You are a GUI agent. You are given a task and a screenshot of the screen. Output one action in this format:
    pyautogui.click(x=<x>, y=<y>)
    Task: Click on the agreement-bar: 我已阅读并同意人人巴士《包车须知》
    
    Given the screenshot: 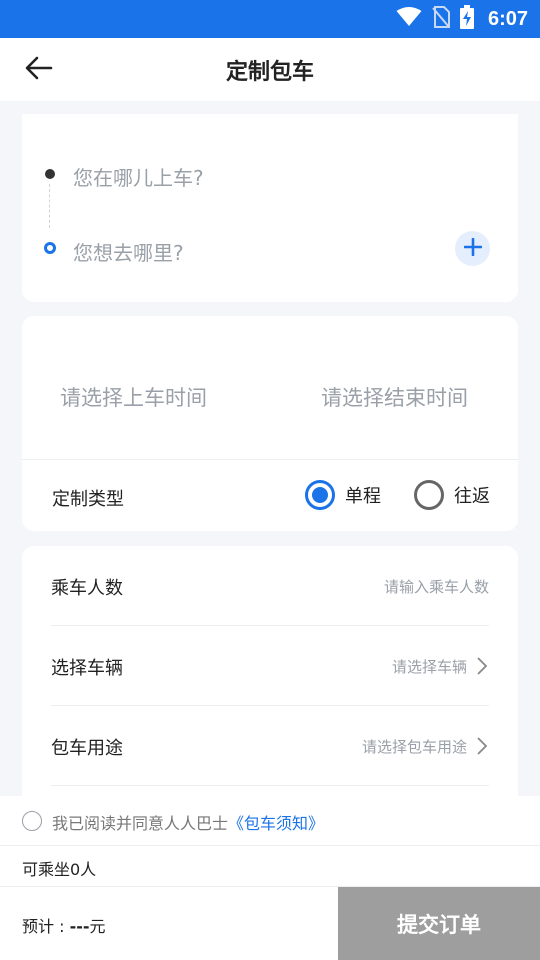 What is the action you would take?
    pyautogui.click(x=270, y=821)
    